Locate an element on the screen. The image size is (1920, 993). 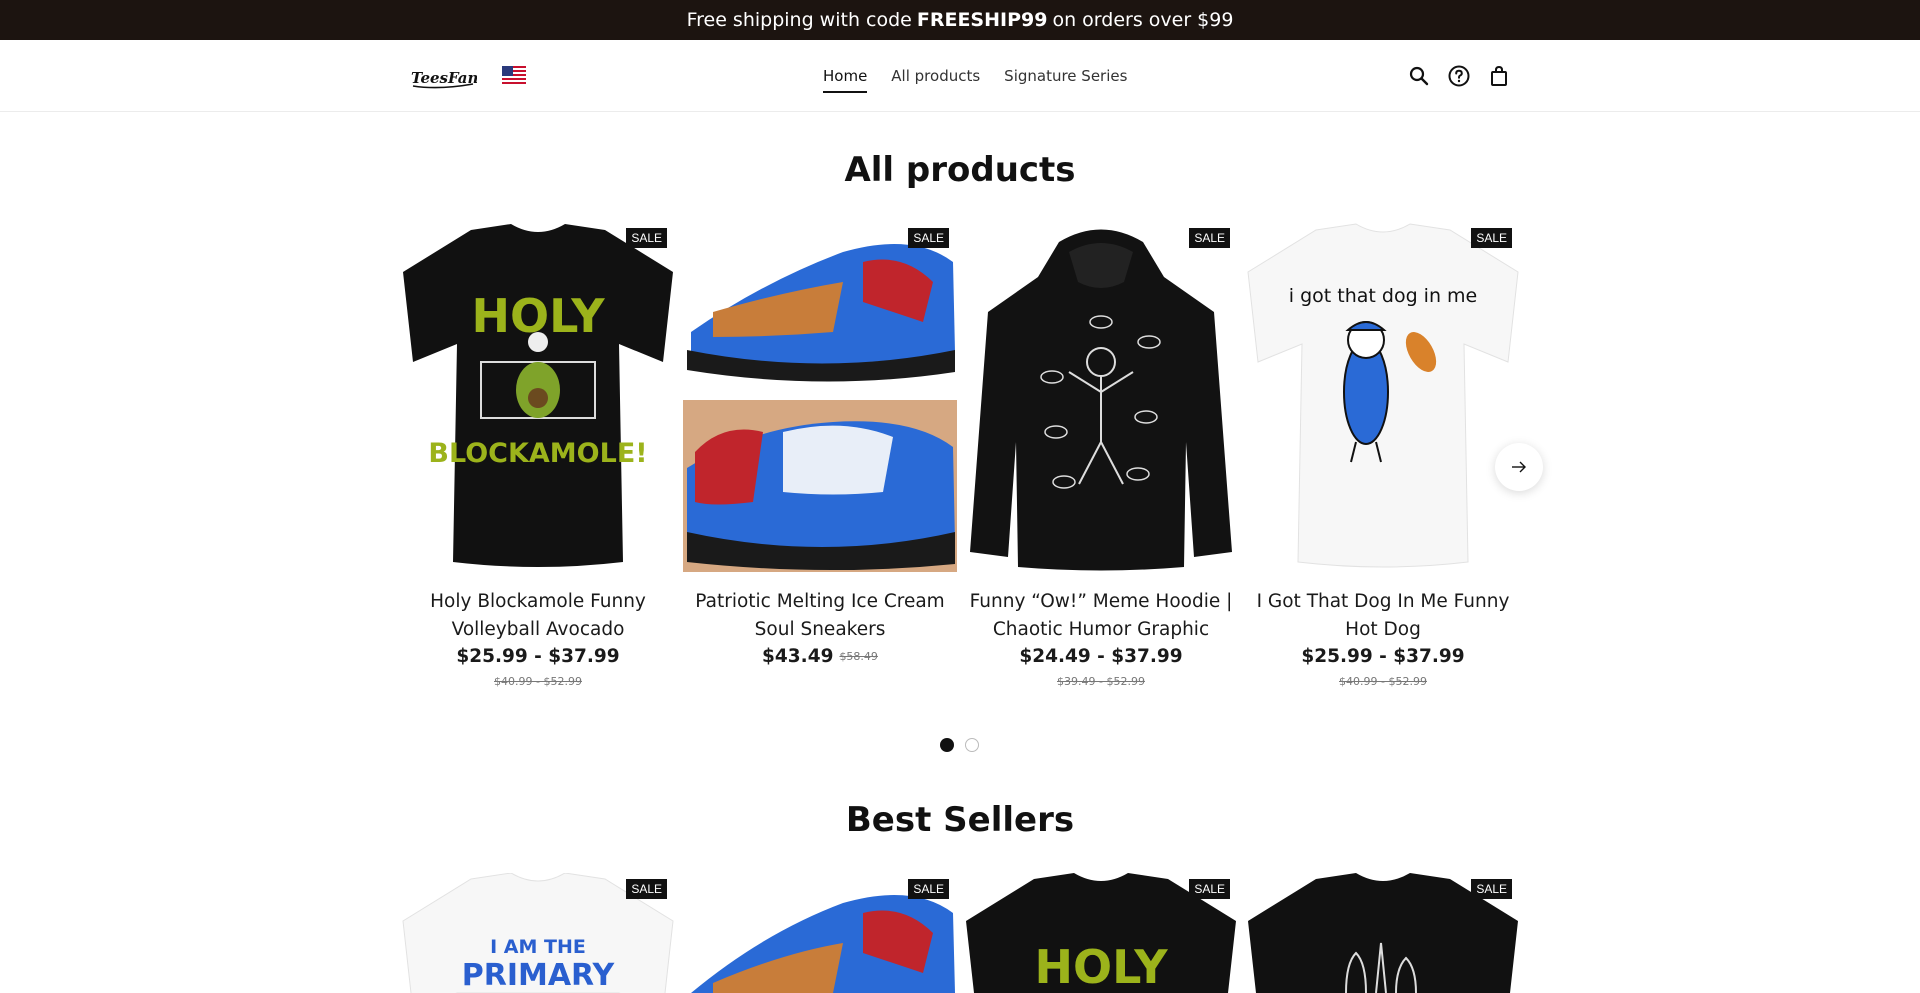
product-name: Holy Blockamole Funny Volleyball Avocado is located at coordinates (538, 616).